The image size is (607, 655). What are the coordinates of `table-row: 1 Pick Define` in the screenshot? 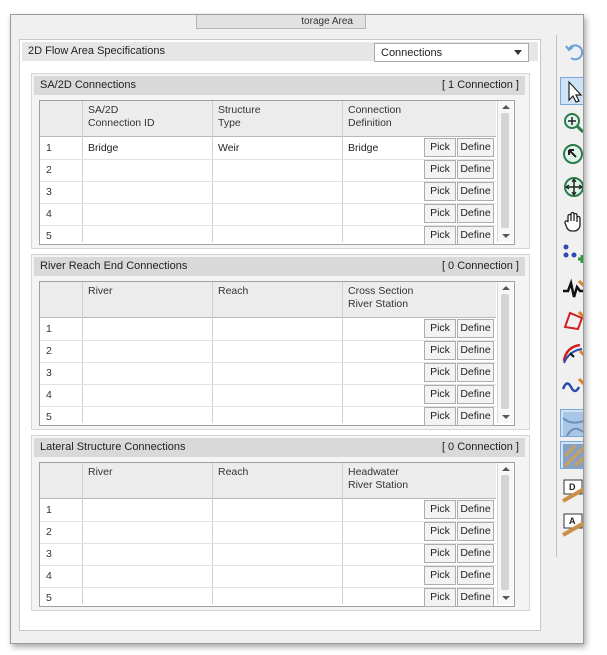 It's located at (268, 510).